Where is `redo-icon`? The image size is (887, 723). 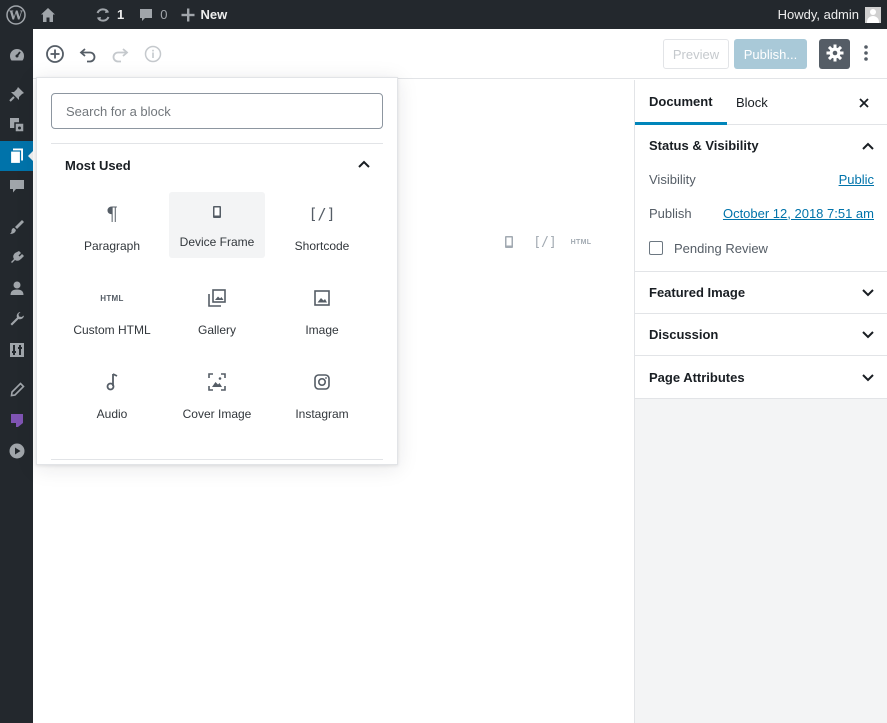
redo-icon is located at coordinates (120, 54).